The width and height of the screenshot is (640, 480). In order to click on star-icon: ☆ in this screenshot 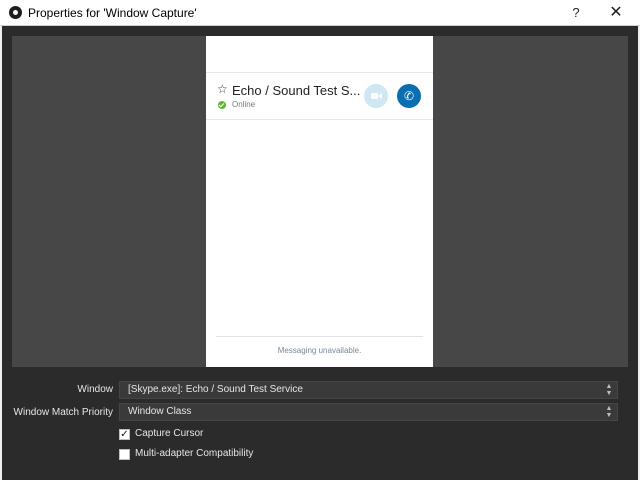, I will do `click(222, 89)`.